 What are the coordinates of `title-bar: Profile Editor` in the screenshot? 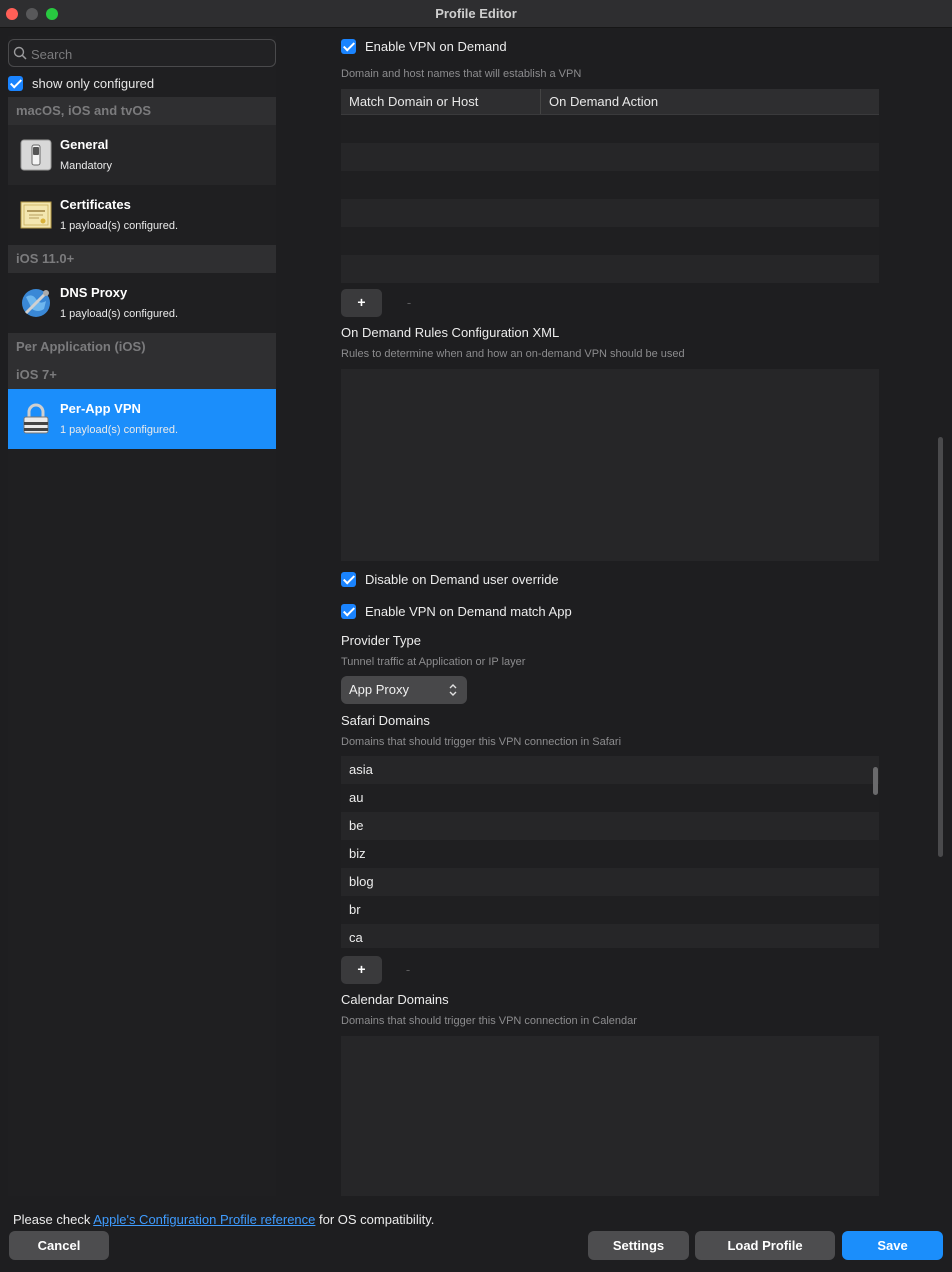 It's located at (476, 14).